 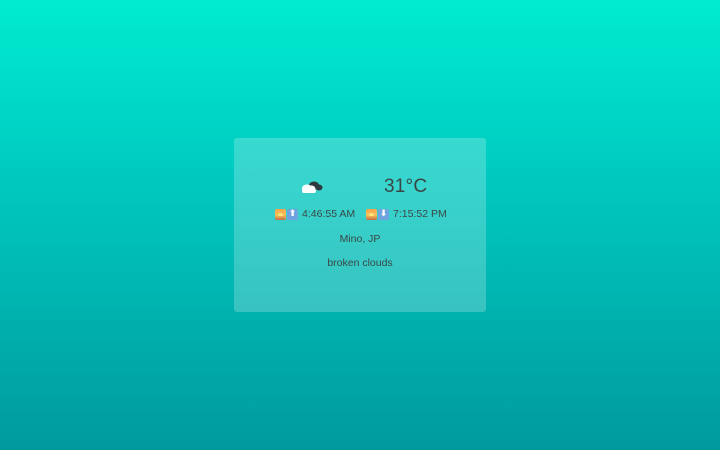 I want to click on up-arrow-icon: ⬆, so click(x=292, y=214).